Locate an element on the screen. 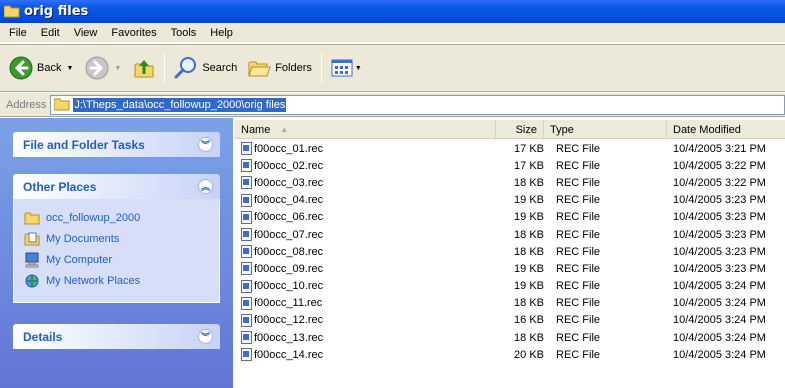 The height and width of the screenshot is (388, 785). file-name-cell: f00occ_14.rec is located at coordinates (365, 355).